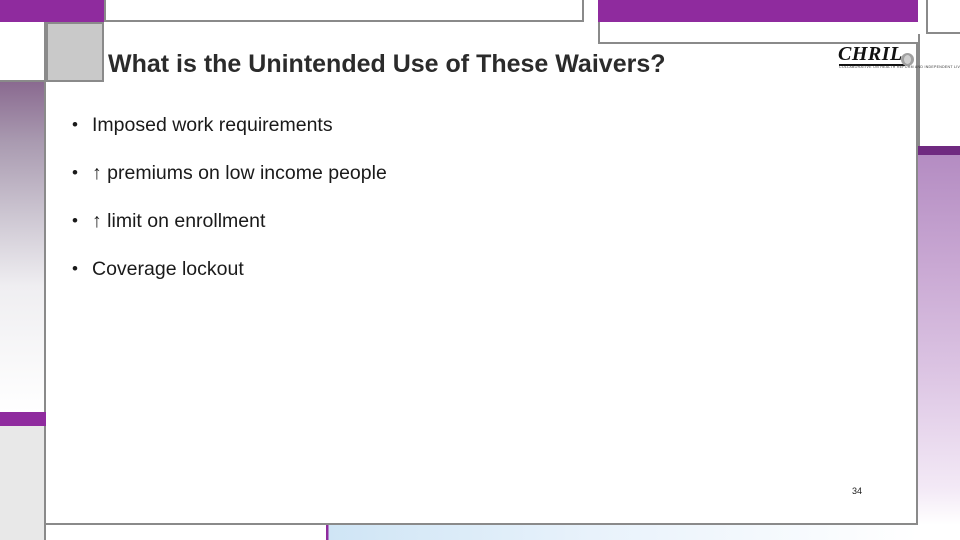  Describe the element at coordinates (870, 54) in the screenshot. I see `logo-wordmark: CHRIL` at that location.